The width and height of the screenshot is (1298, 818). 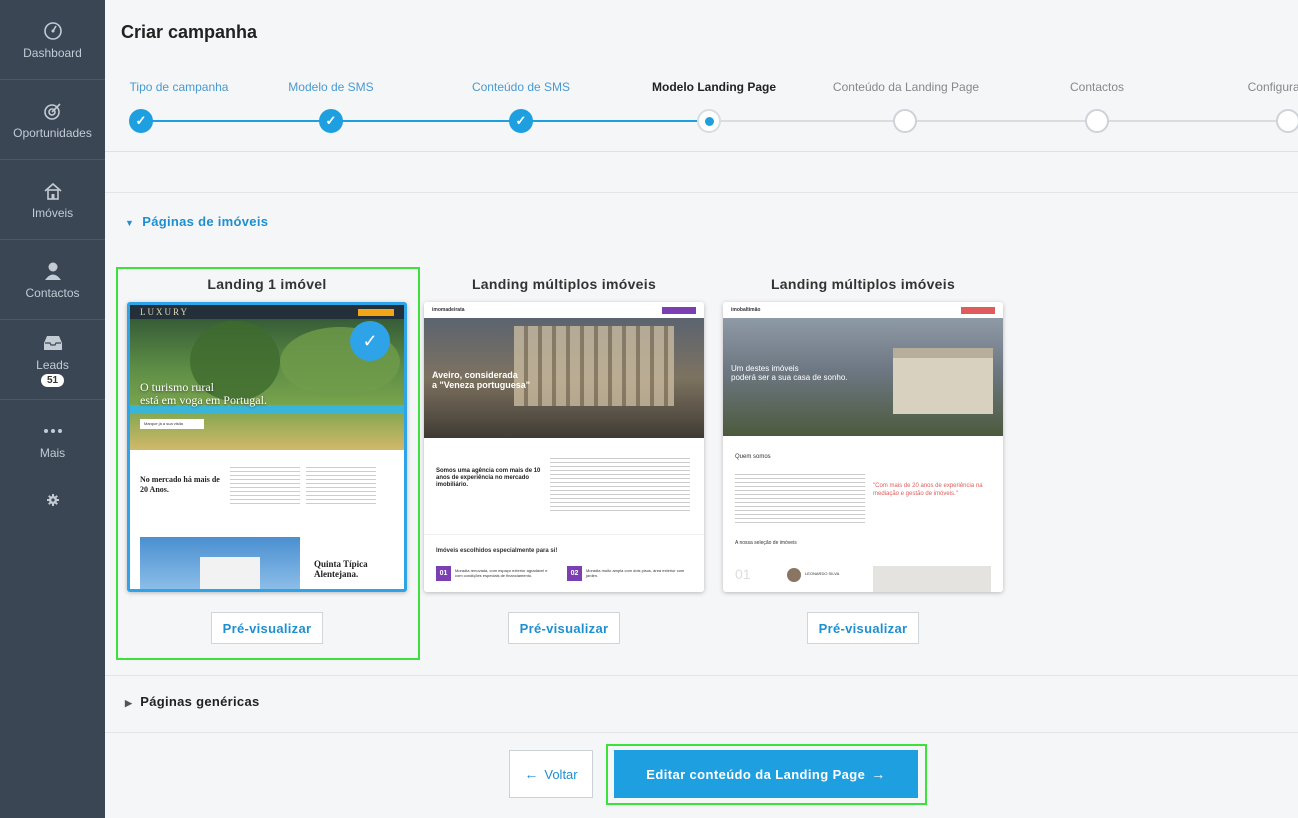 I want to click on spacer-band, so click(x=701, y=173).